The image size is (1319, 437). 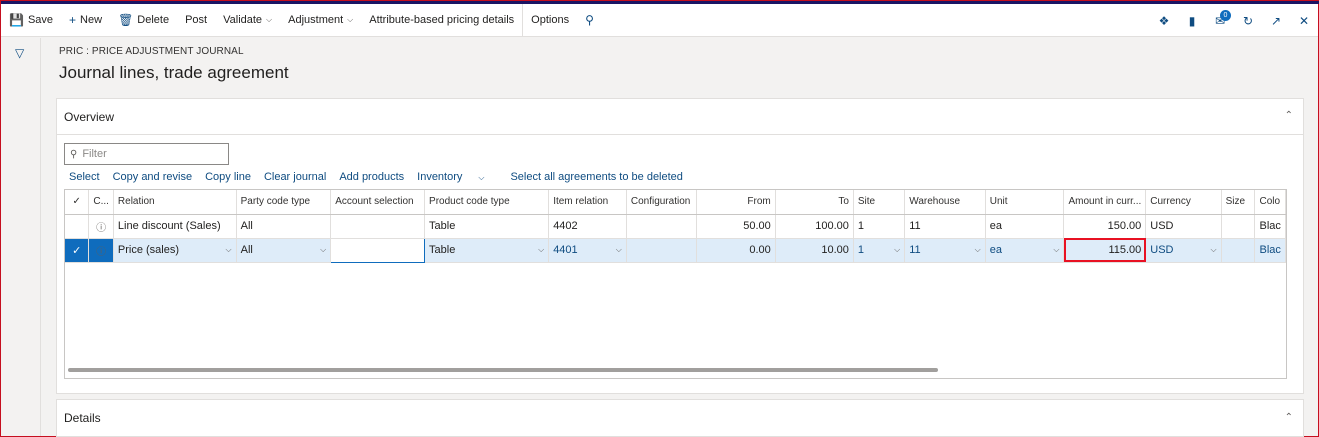 I want to click on col-header-warehouse: Warehouse, so click(x=945, y=202).